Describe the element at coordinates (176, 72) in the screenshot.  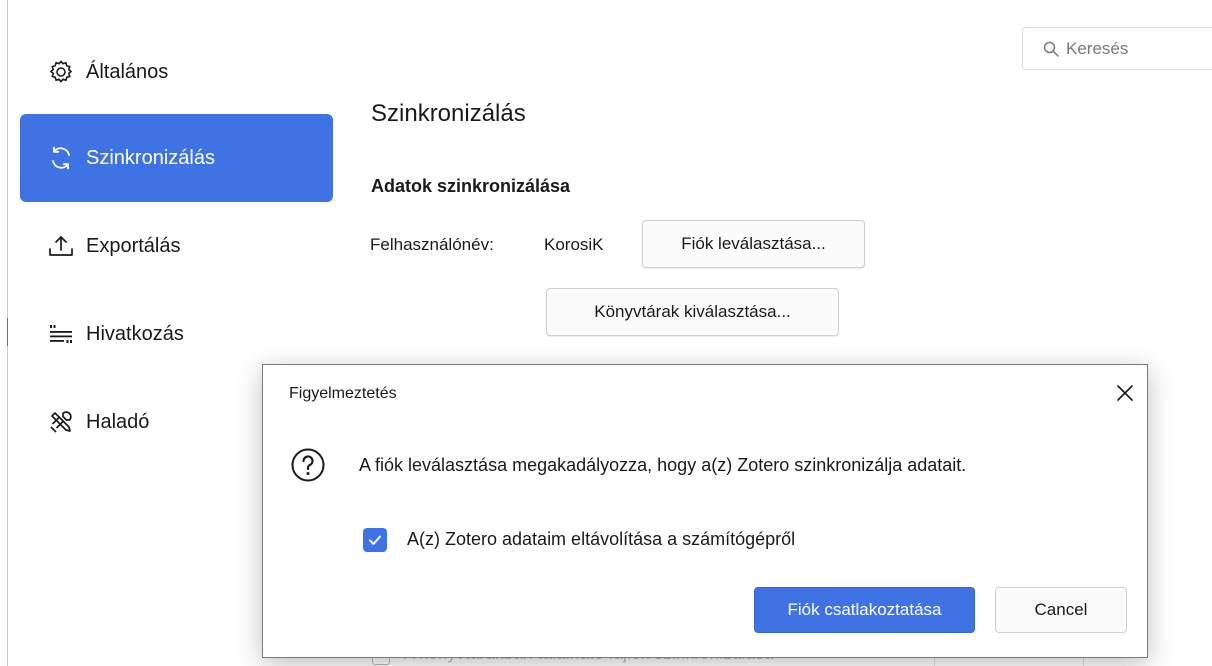
I see `sidebar-item-general: Általános` at that location.